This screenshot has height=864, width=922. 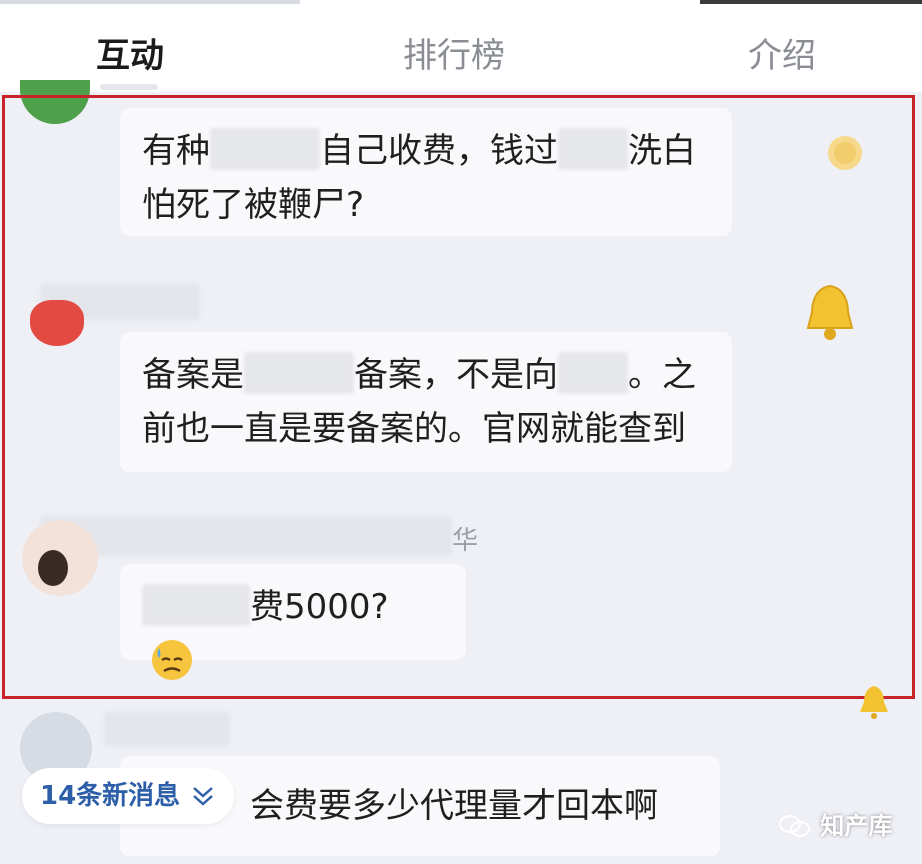 What do you see at coordinates (130, 52) in the screenshot?
I see `tab-interaction: 互动` at bounding box center [130, 52].